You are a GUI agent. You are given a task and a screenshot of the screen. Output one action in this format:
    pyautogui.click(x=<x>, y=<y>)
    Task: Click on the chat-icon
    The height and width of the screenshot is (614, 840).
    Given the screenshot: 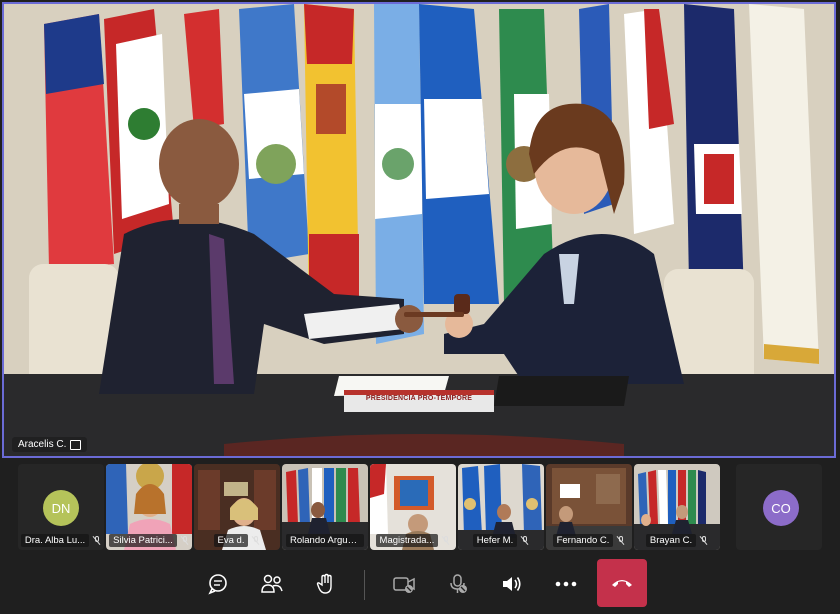 What is the action you would take?
    pyautogui.click(x=217, y=584)
    